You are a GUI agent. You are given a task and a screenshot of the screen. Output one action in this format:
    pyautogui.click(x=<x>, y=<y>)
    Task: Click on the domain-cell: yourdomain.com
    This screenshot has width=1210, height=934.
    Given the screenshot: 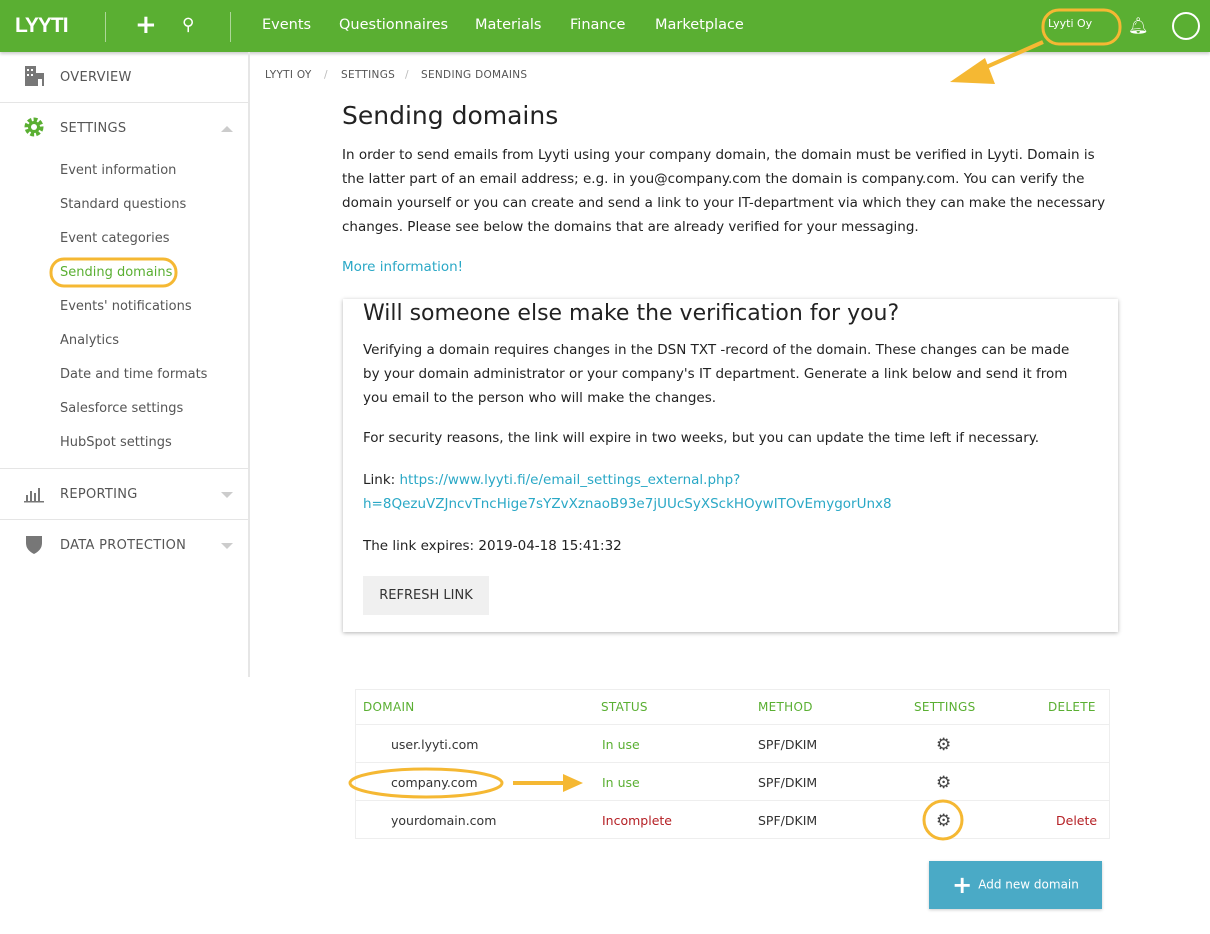 What is the action you would take?
    pyautogui.click(x=444, y=820)
    